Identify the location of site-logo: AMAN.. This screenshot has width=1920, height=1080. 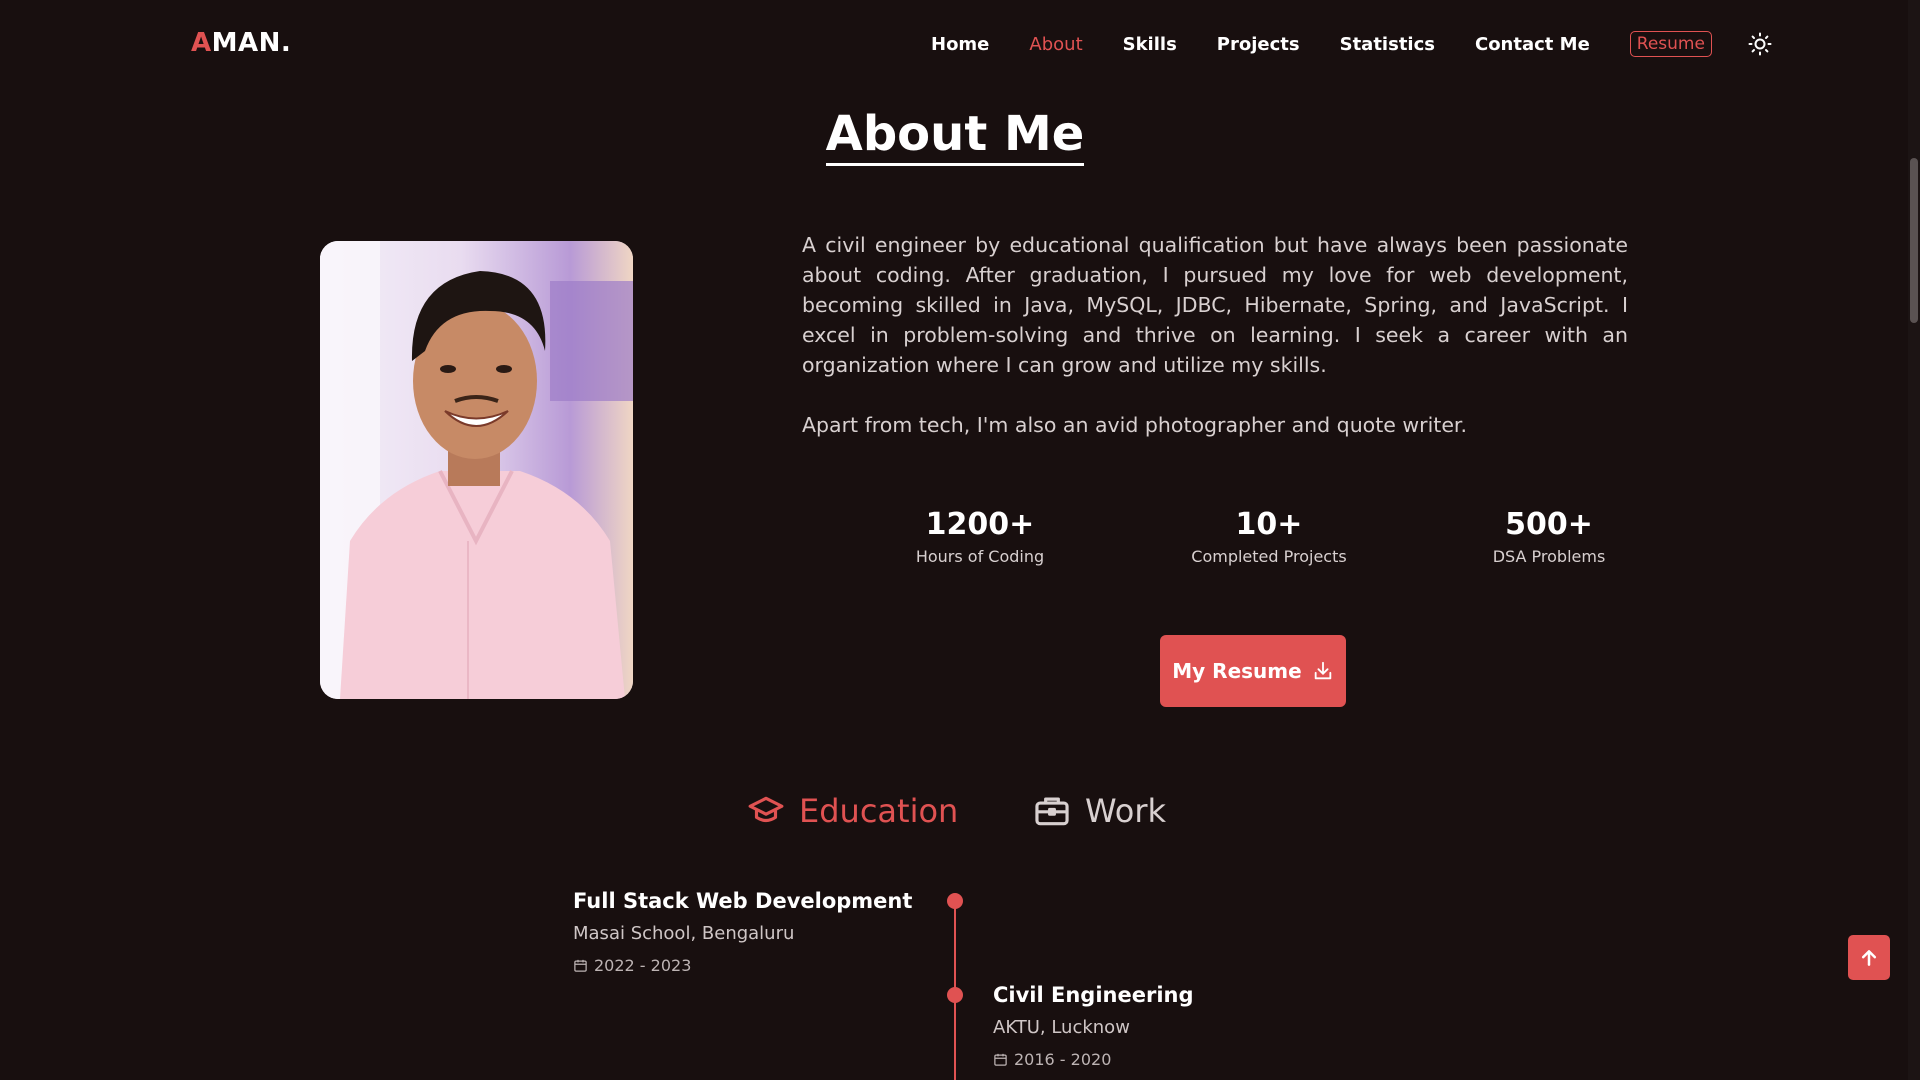
(241, 43).